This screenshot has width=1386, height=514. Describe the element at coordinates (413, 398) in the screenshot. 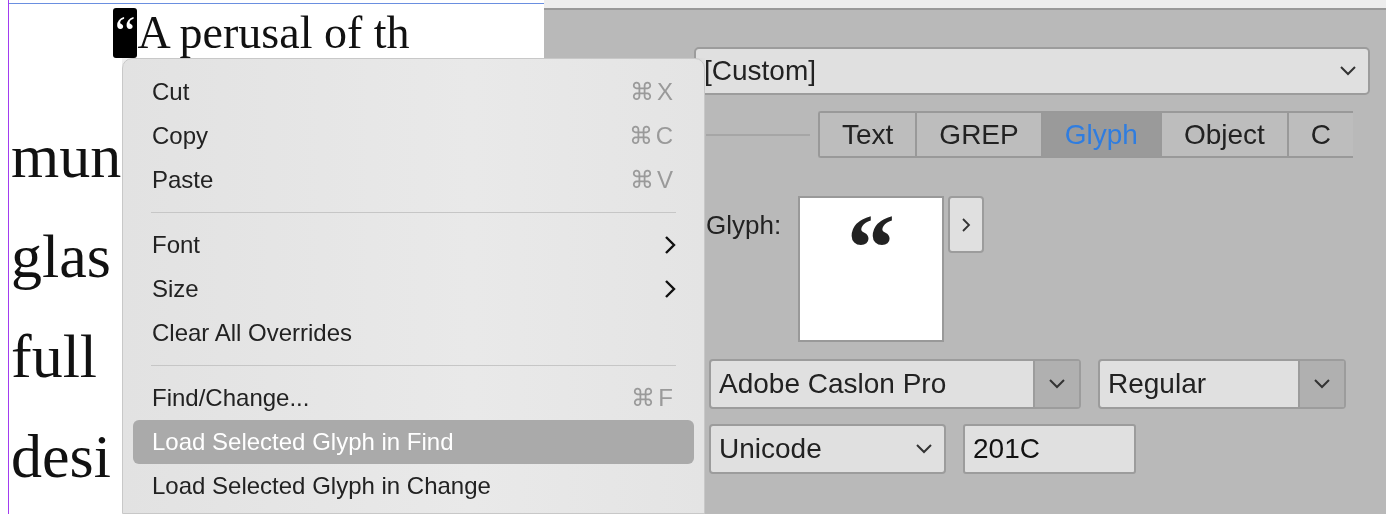

I see `menu-item: Find/Change... ⌘F` at that location.